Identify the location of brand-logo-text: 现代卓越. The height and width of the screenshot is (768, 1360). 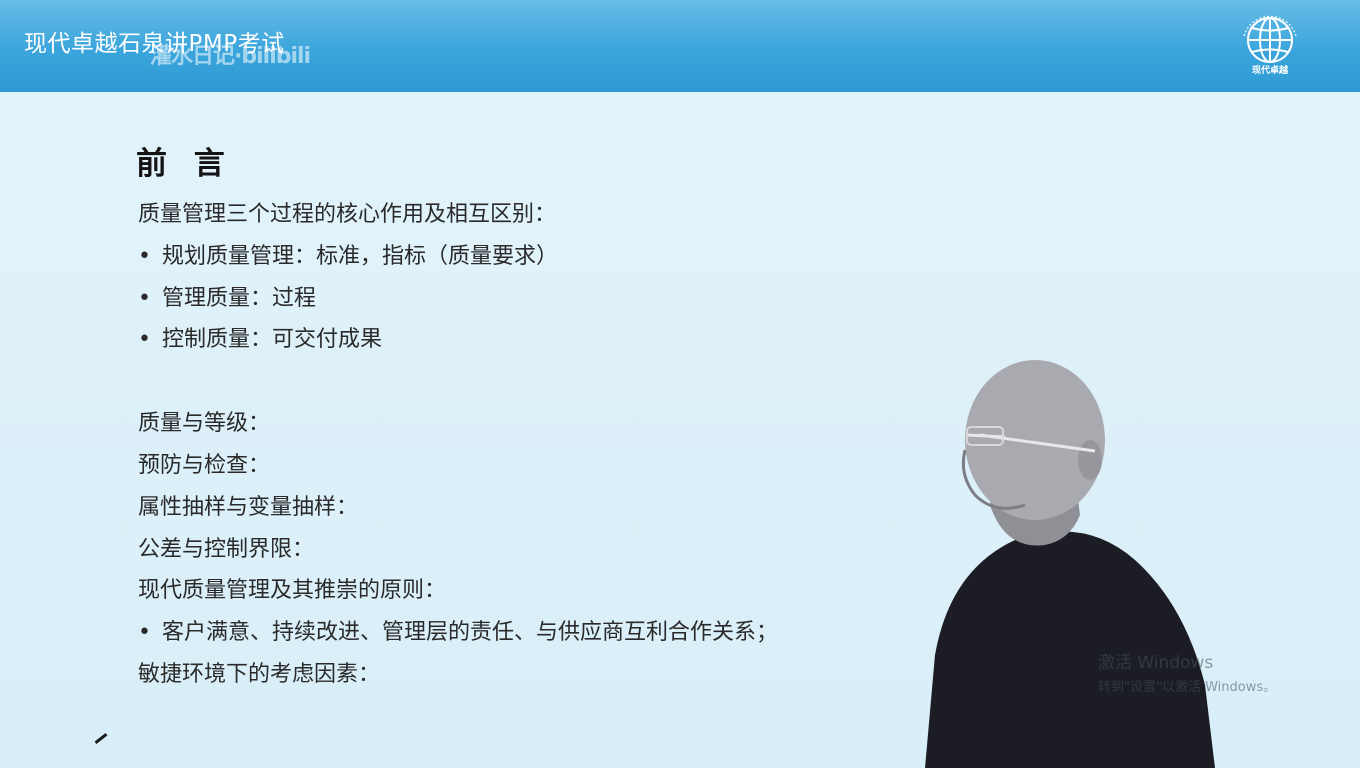
(1269, 71).